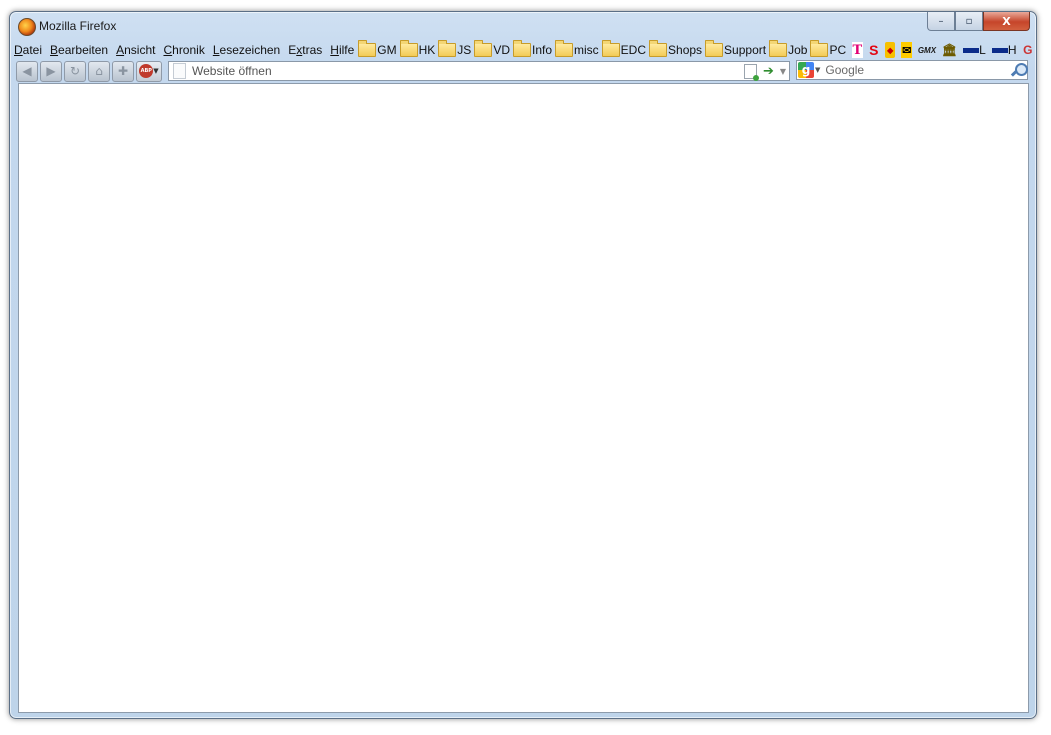 The height and width of the screenshot is (735, 1051). Describe the element at coordinates (1028, 50) in the screenshot. I see `google-bookmark-icon: G` at that location.